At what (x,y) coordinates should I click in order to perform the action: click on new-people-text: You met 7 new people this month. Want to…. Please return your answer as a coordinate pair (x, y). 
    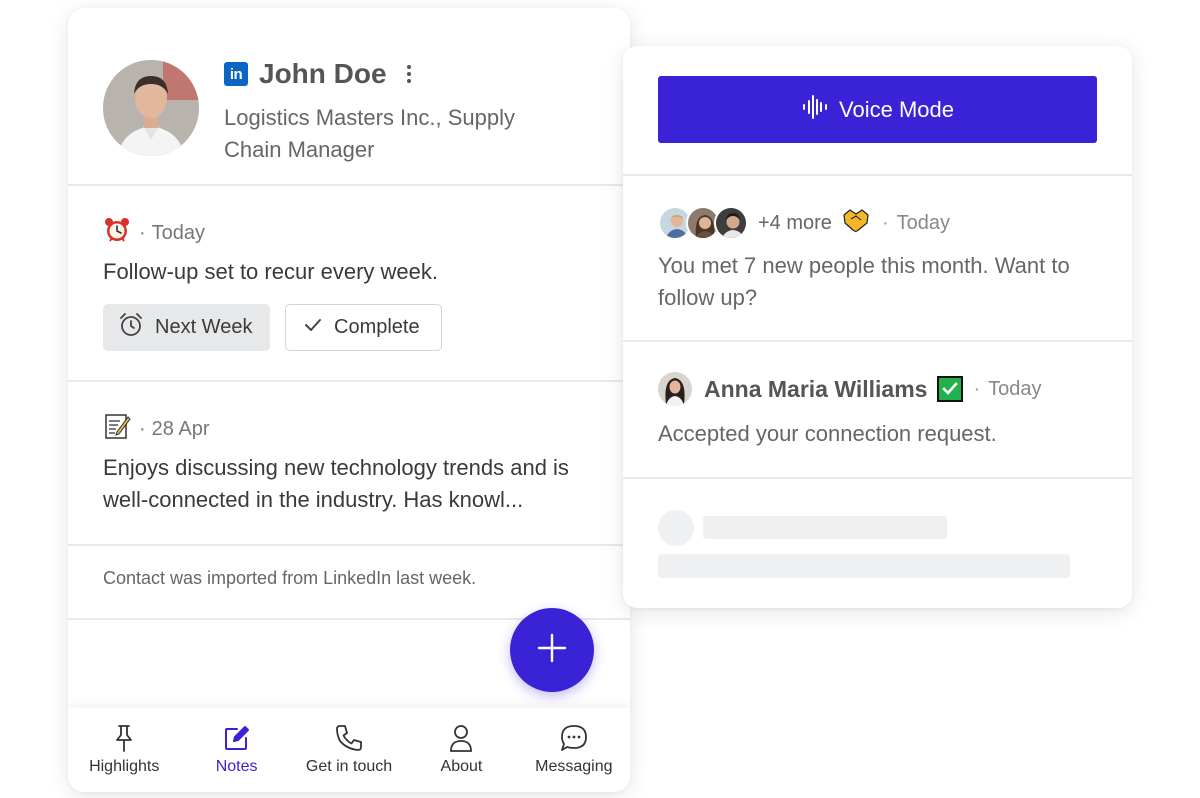
    Looking at the image, I should click on (878, 282).